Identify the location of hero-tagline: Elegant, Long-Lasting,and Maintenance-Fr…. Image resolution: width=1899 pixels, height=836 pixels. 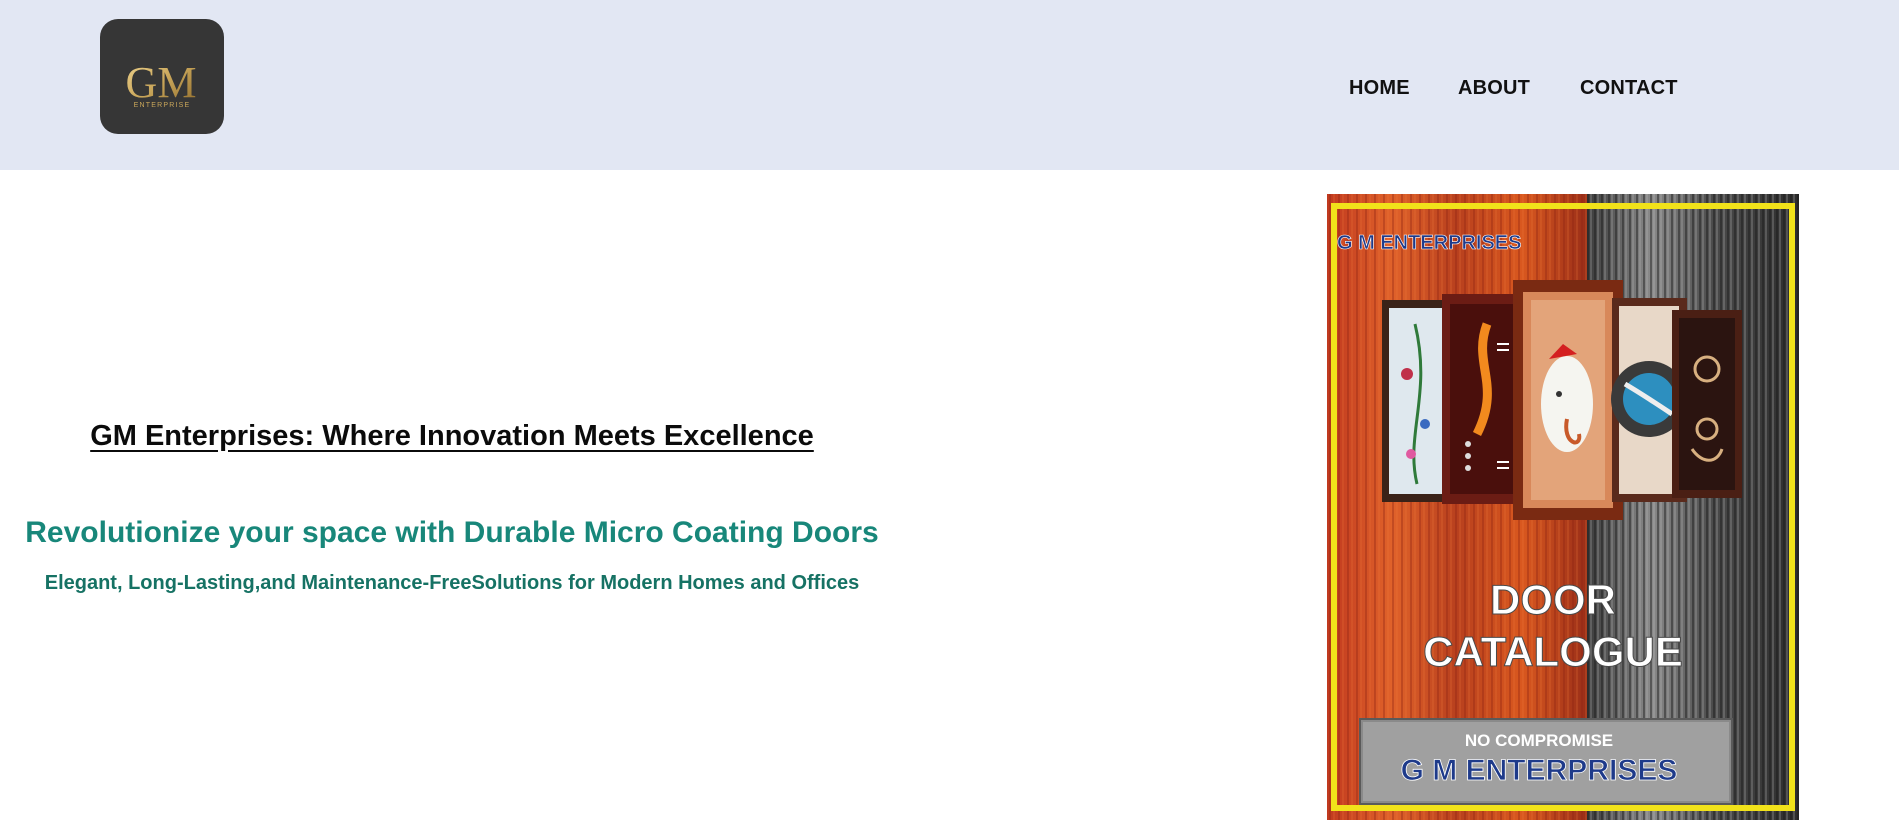
(452, 583).